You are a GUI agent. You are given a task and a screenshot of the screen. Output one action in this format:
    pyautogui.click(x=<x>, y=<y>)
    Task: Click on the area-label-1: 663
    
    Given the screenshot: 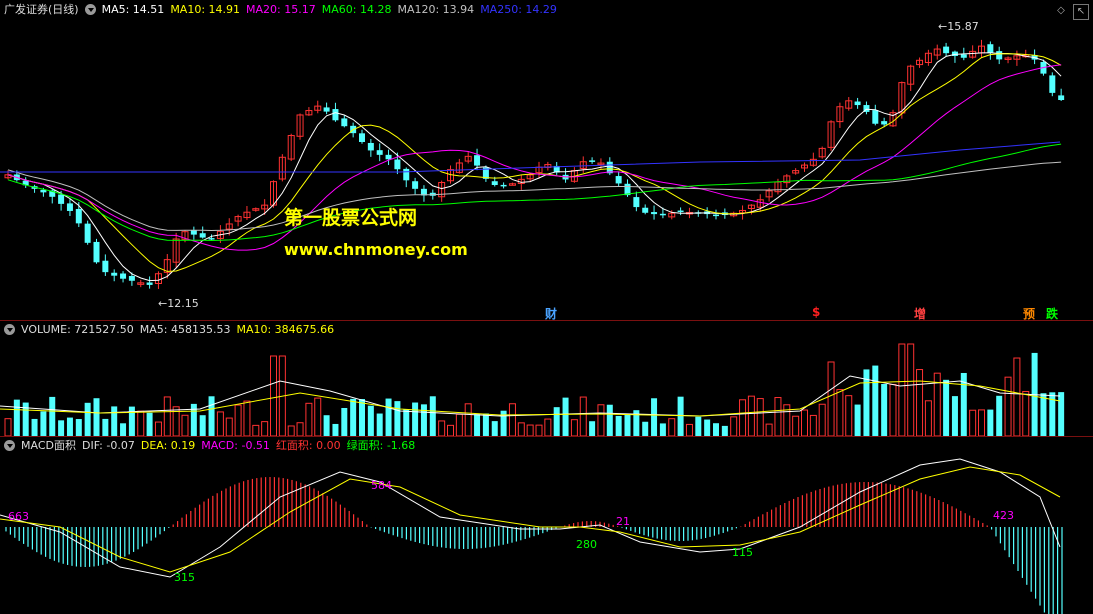 What is the action you would take?
    pyautogui.click(x=18, y=516)
    